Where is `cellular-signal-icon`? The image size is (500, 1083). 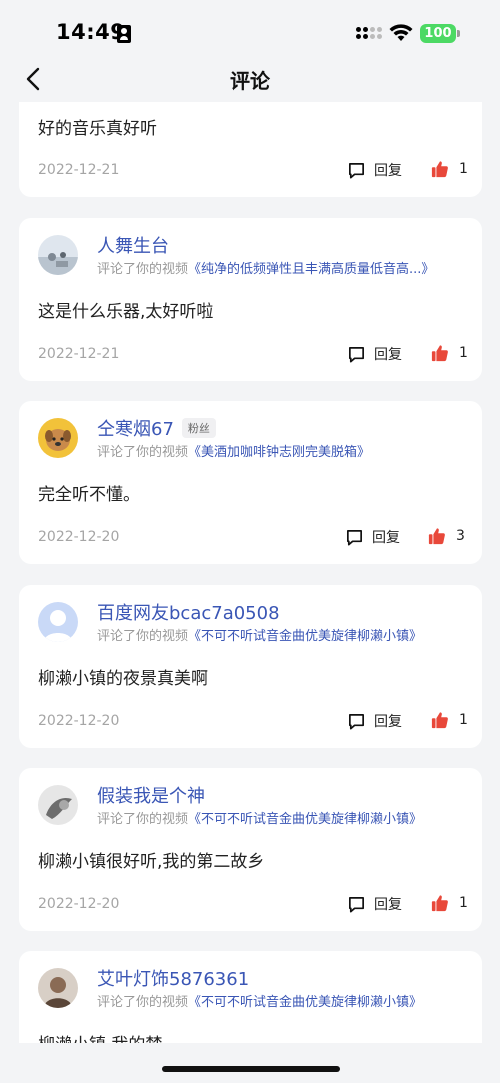 cellular-signal-icon is located at coordinates (369, 34).